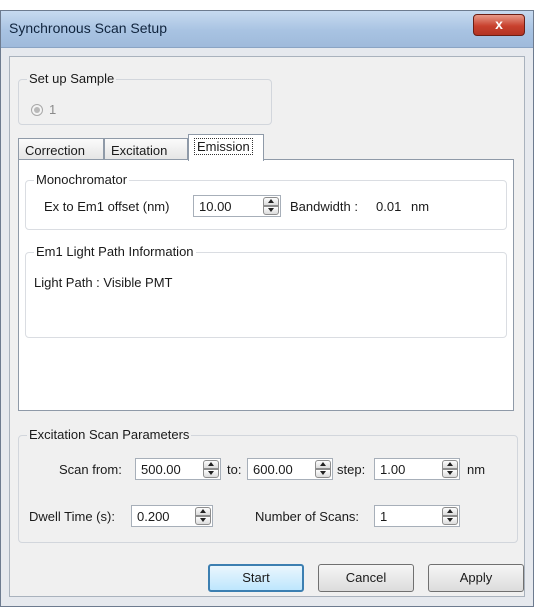 The height and width of the screenshot is (607, 534). Describe the element at coordinates (139, 150) in the screenshot. I see `tab-excitation-label: Excitation` at that location.